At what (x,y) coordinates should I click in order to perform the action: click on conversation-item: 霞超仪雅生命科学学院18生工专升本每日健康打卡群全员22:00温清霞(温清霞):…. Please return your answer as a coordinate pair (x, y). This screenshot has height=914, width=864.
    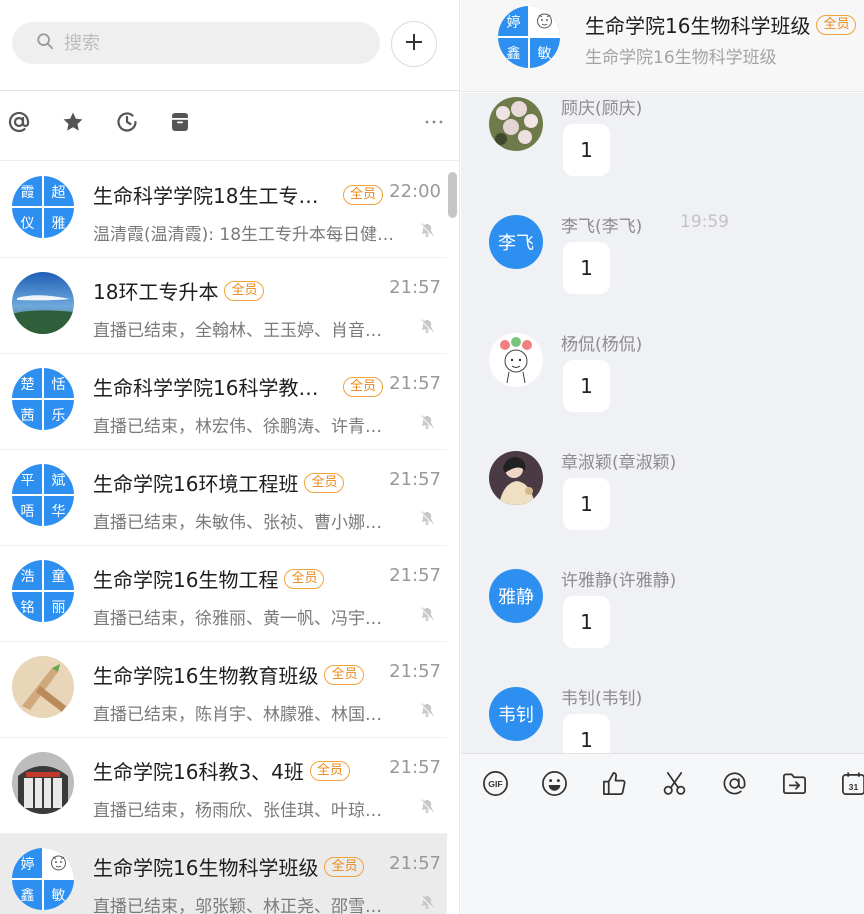
    Looking at the image, I should click on (223, 210).